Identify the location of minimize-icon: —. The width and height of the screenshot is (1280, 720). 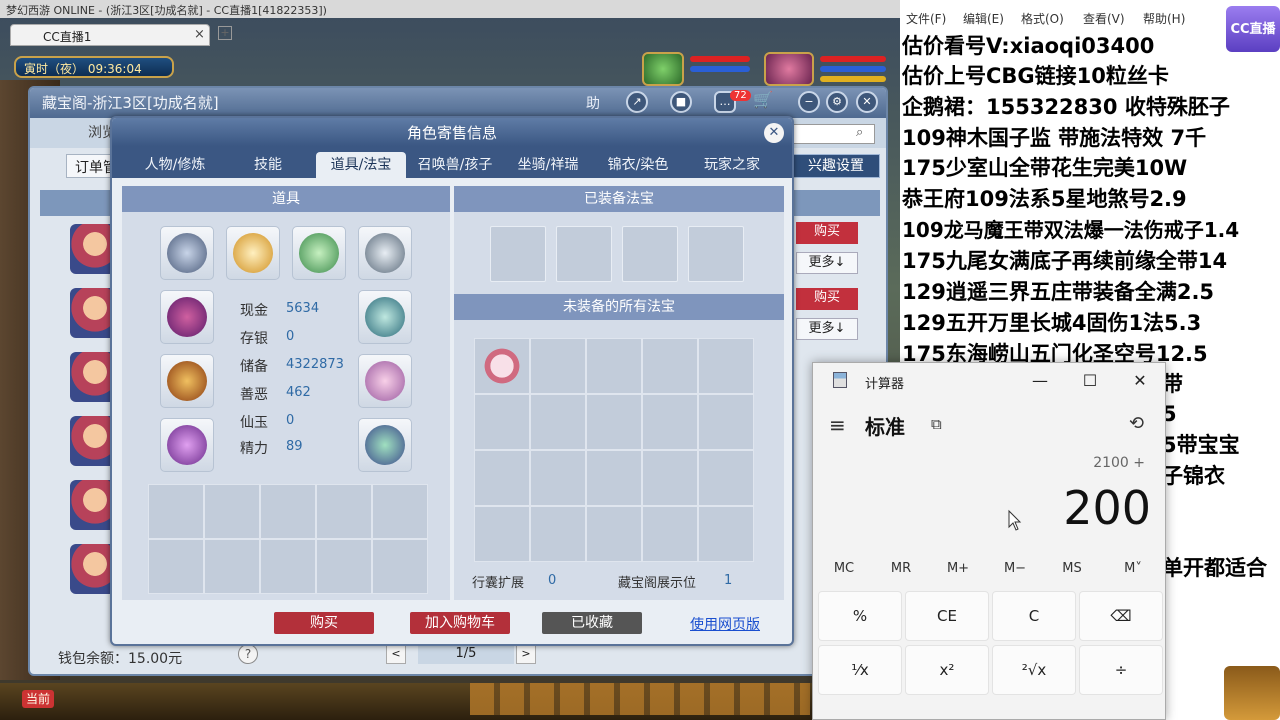
(1040, 381).